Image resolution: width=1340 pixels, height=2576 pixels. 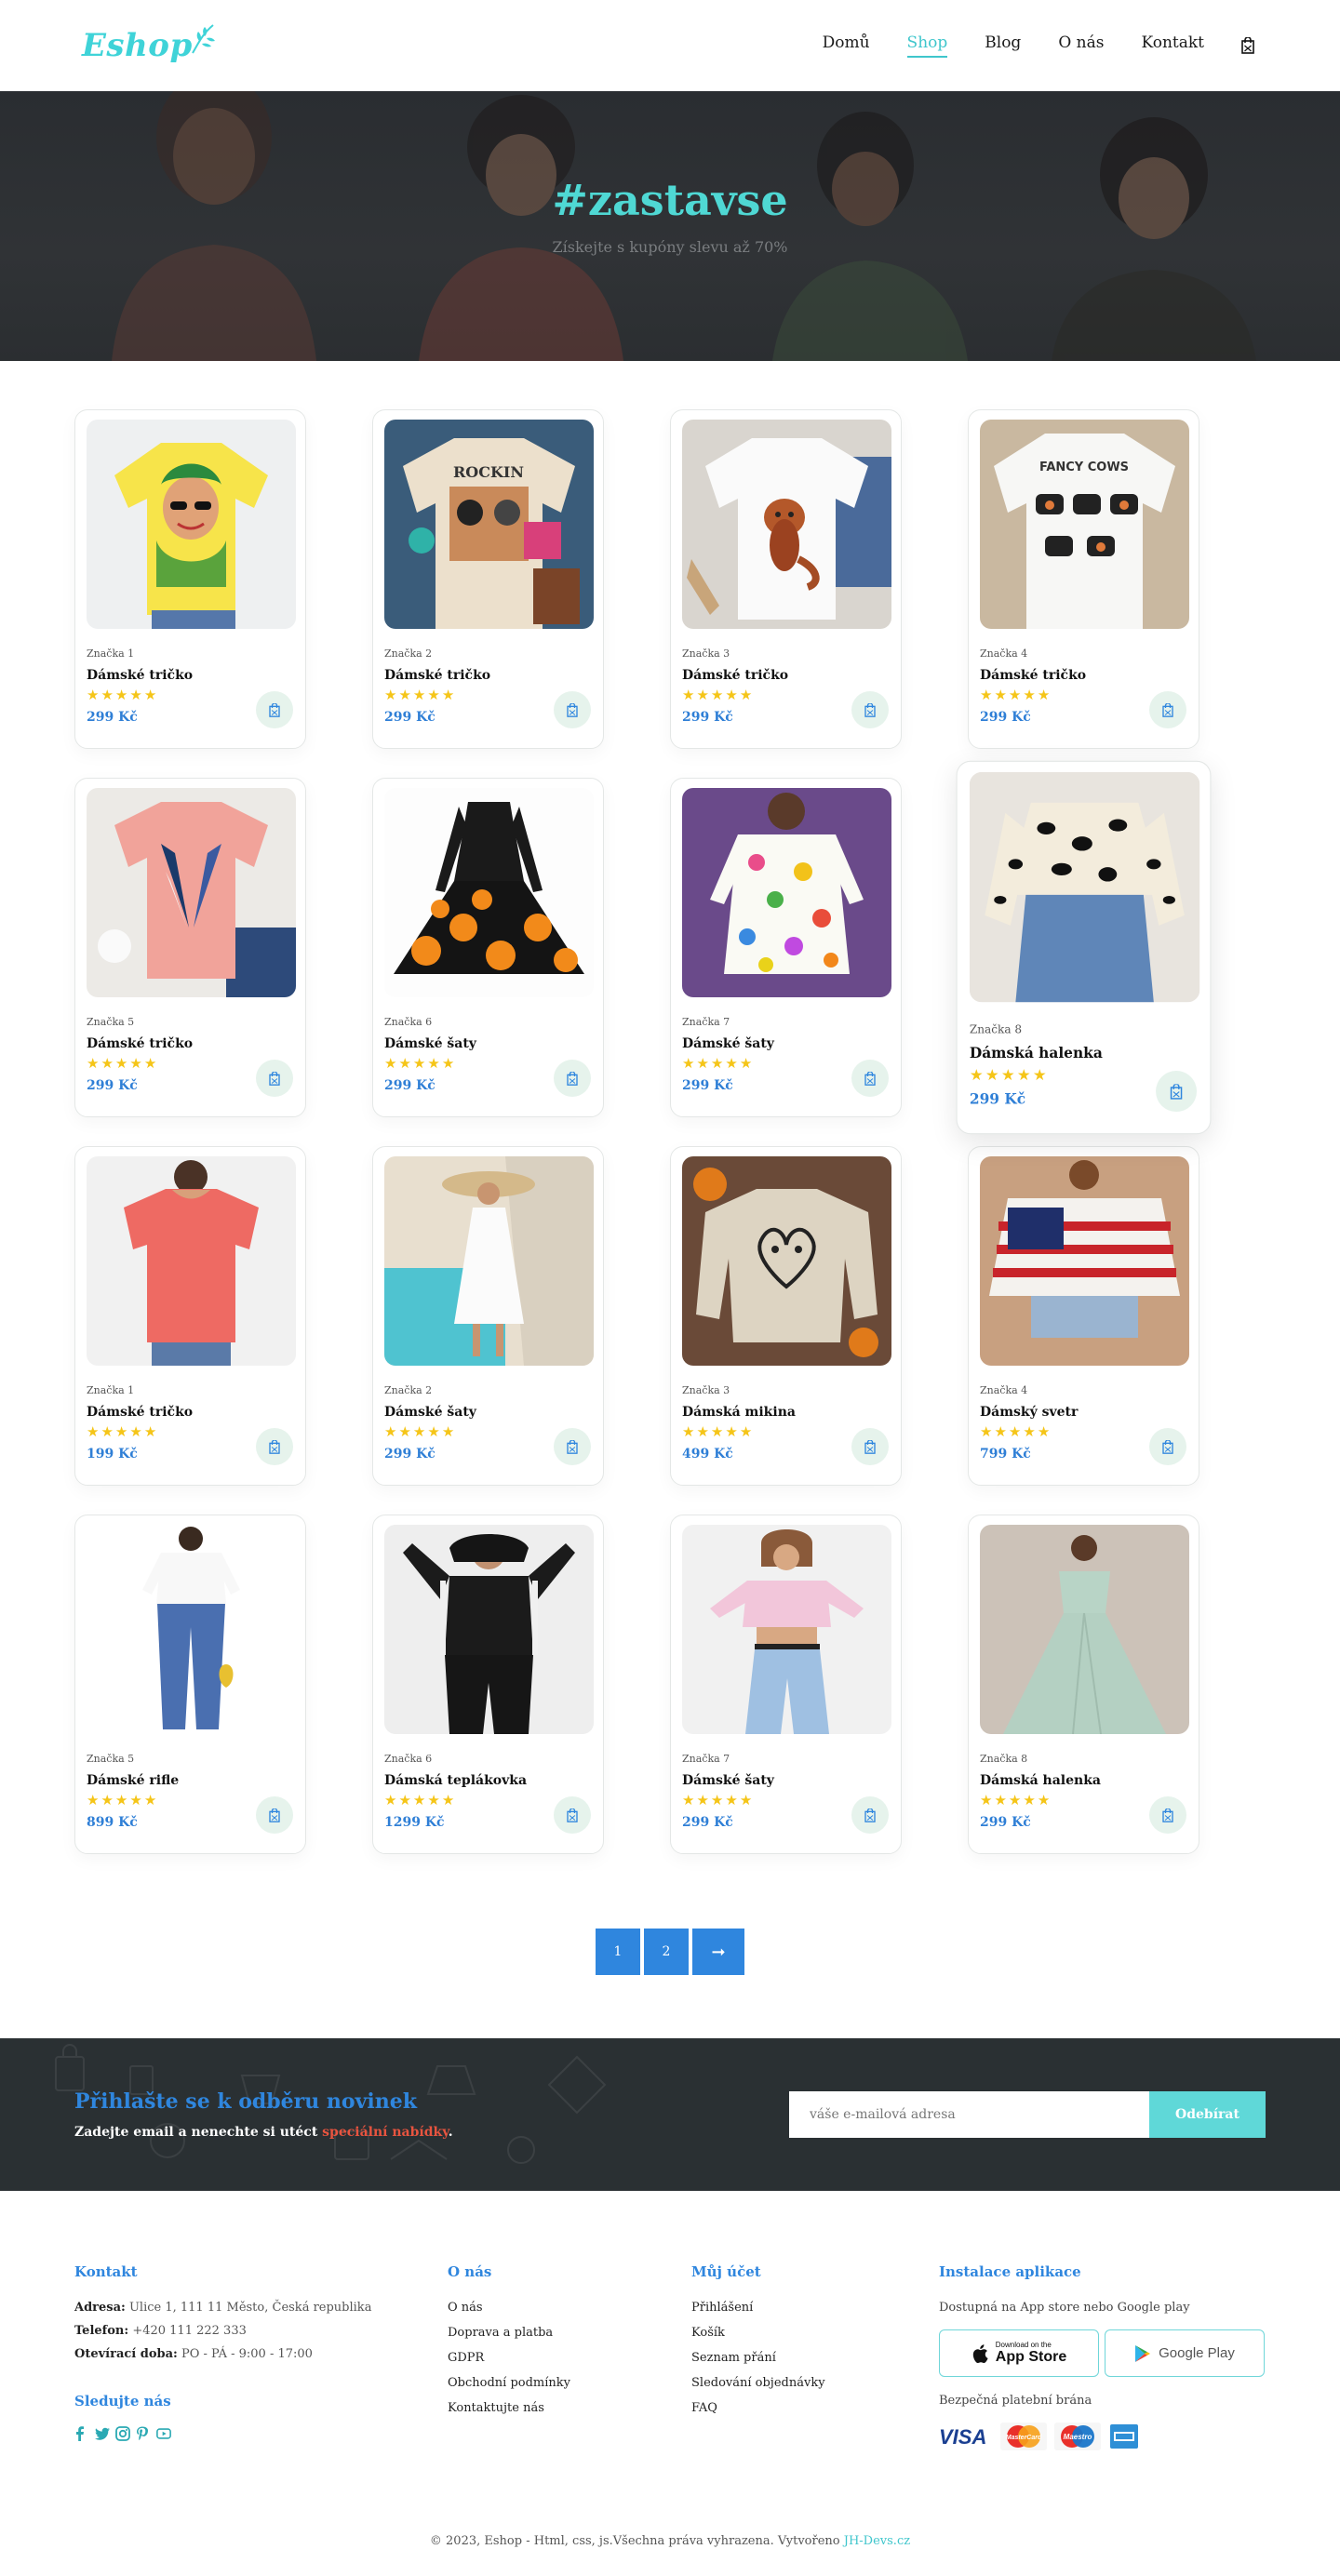 I want to click on footer-hours: Otevírací doba: PO - PÁ - 9:00 - 17:00, so click(x=193, y=2354).